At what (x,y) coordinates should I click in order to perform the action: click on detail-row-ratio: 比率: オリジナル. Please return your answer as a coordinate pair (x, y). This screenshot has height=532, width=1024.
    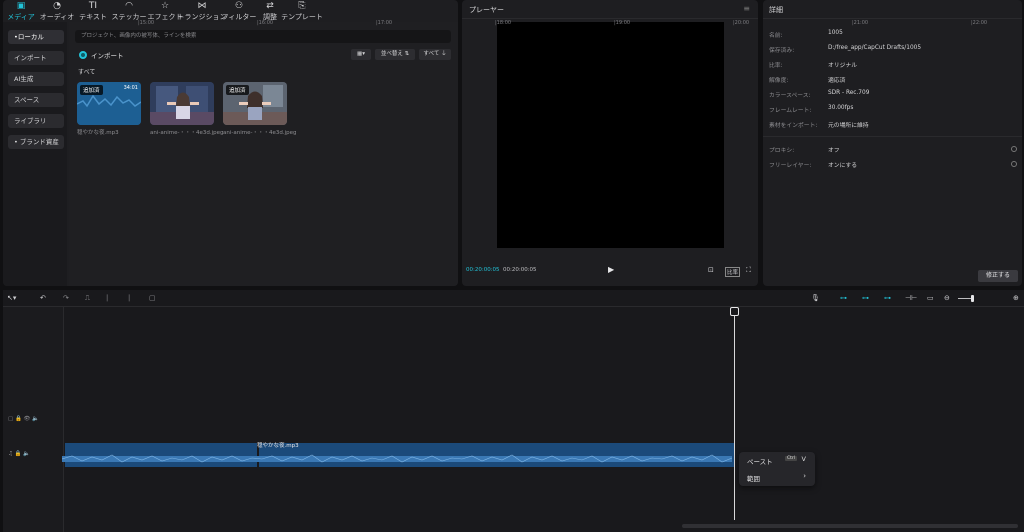
    Looking at the image, I should click on (813, 66).